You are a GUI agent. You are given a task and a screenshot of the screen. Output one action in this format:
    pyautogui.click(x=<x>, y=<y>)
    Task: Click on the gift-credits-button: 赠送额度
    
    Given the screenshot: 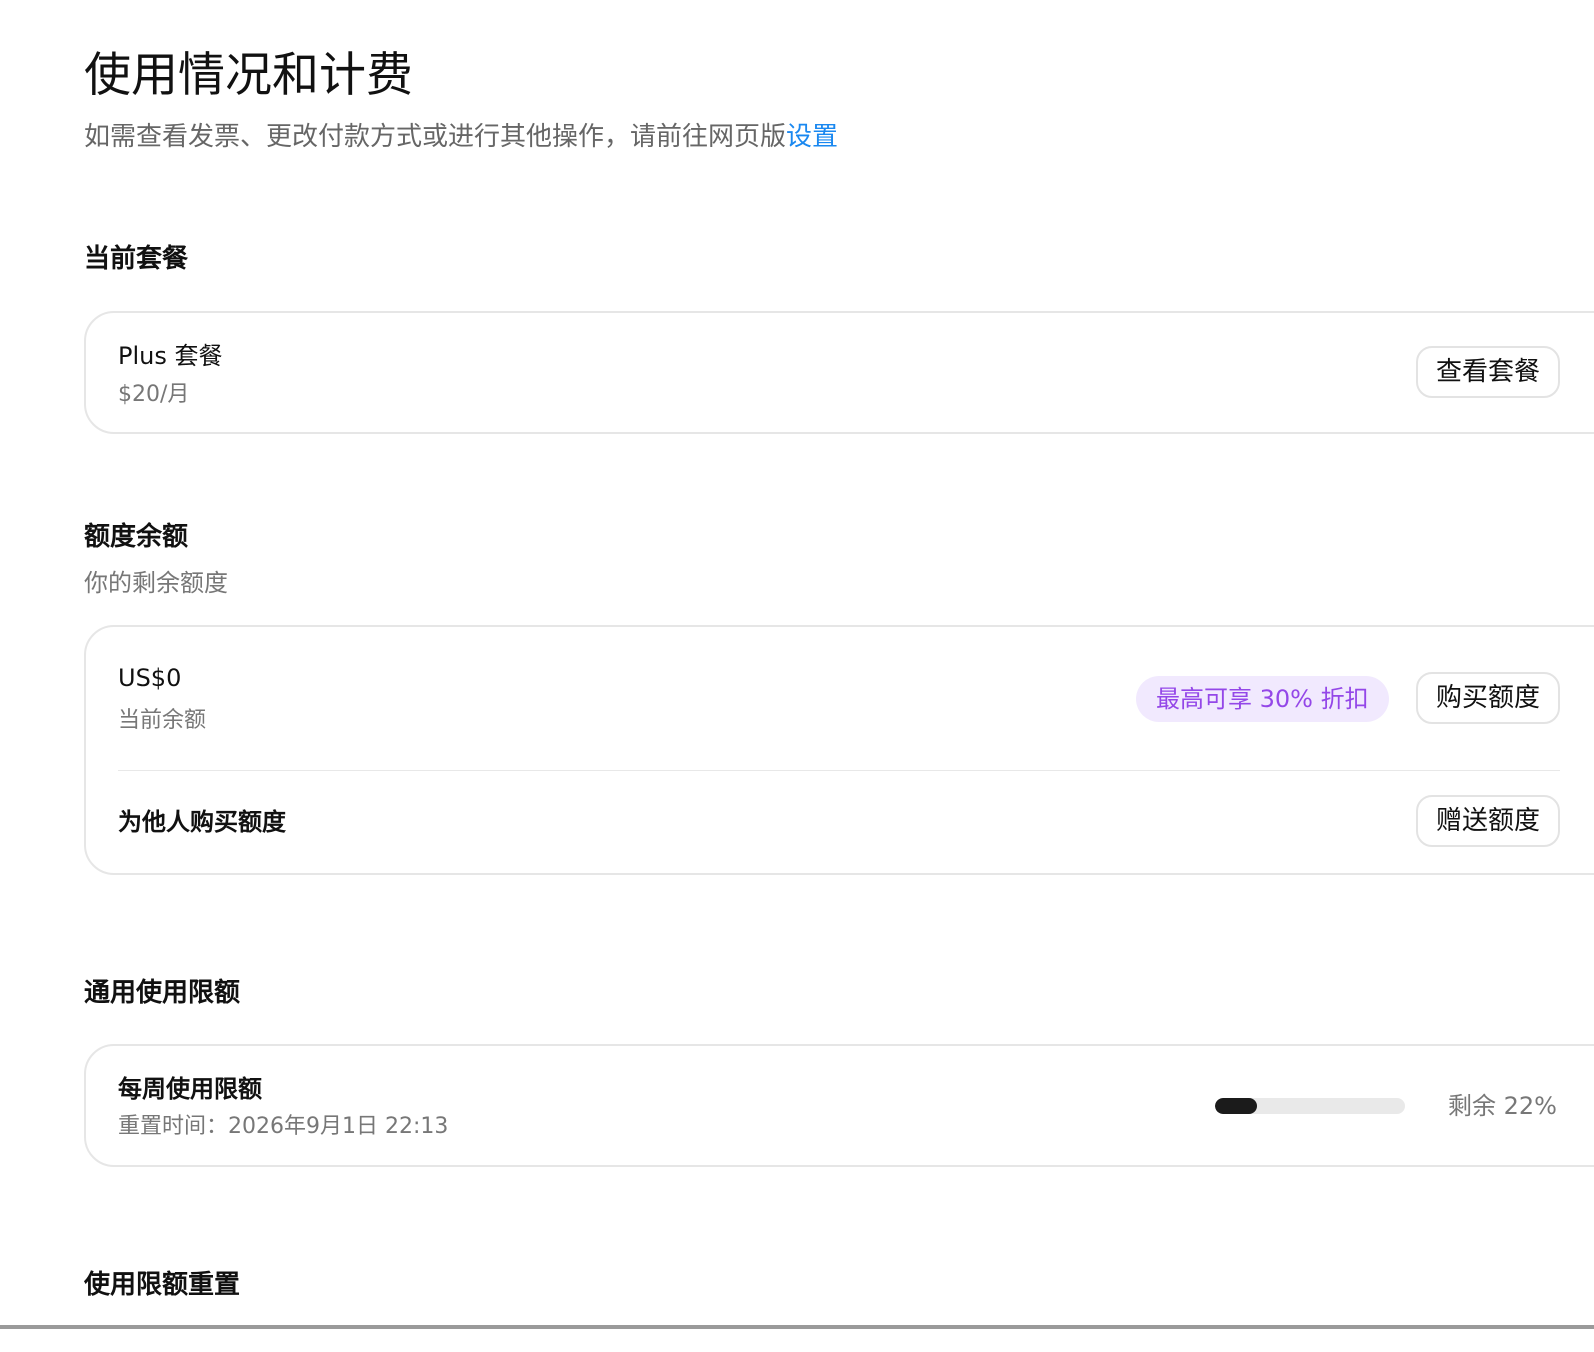 What is the action you would take?
    pyautogui.click(x=1488, y=821)
    